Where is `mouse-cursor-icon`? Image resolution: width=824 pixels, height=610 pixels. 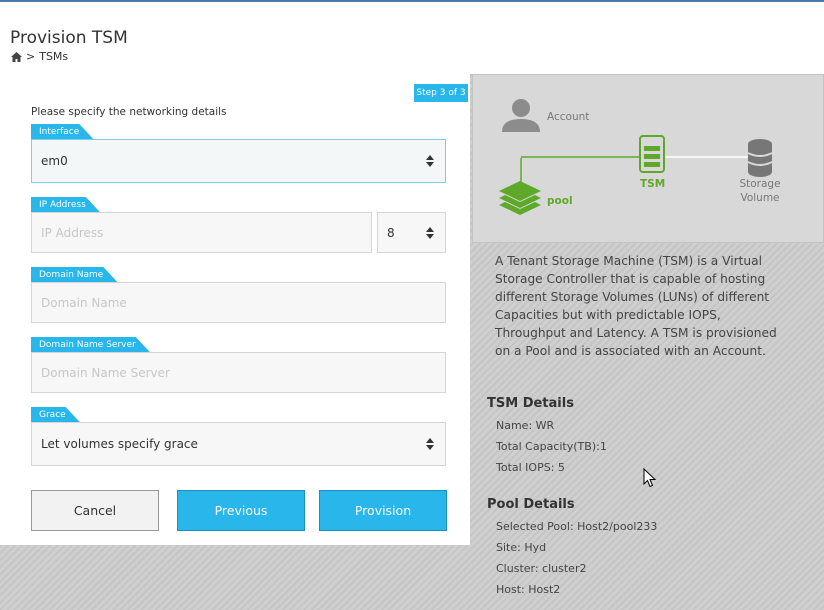 mouse-cursor-icon is located at coordinates (650, 478).